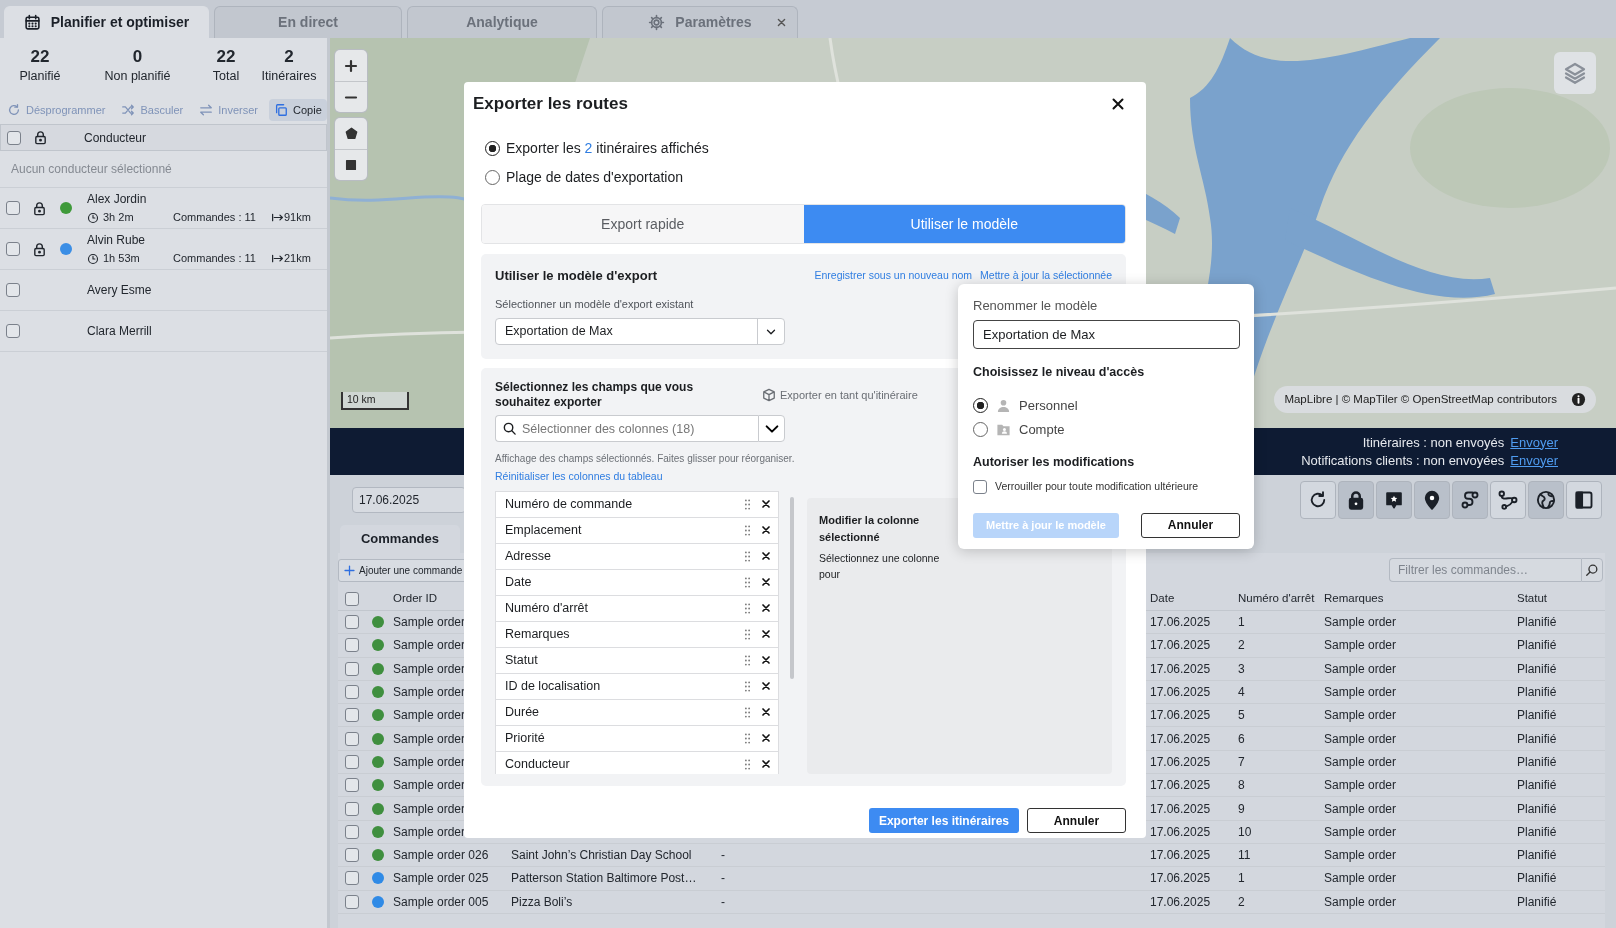  Describe the element at coordinates (1245, 831) in the screenshot. I see `table-cell: 10` at that location.